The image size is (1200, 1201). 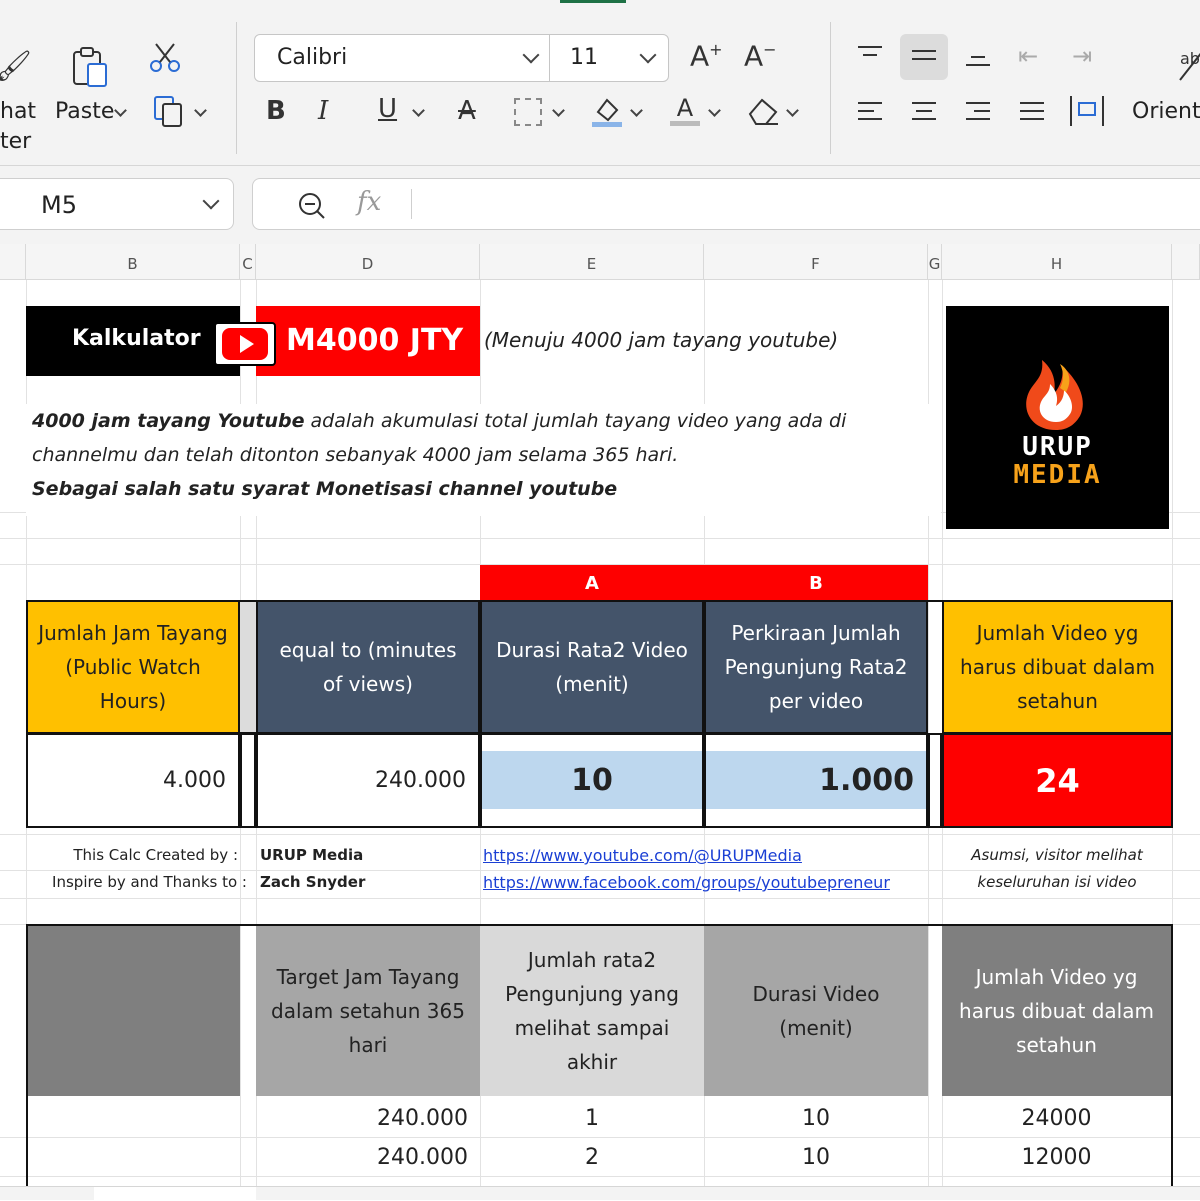 I want to click on header-spacer, so click(x=248, y=667).